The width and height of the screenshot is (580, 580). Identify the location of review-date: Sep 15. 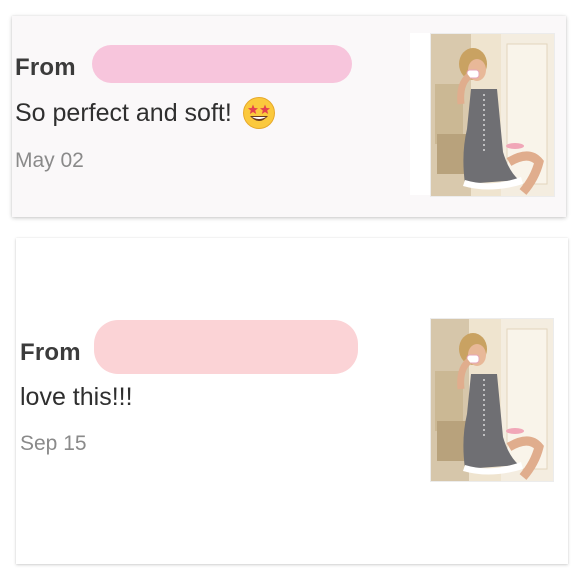
(53, 443).